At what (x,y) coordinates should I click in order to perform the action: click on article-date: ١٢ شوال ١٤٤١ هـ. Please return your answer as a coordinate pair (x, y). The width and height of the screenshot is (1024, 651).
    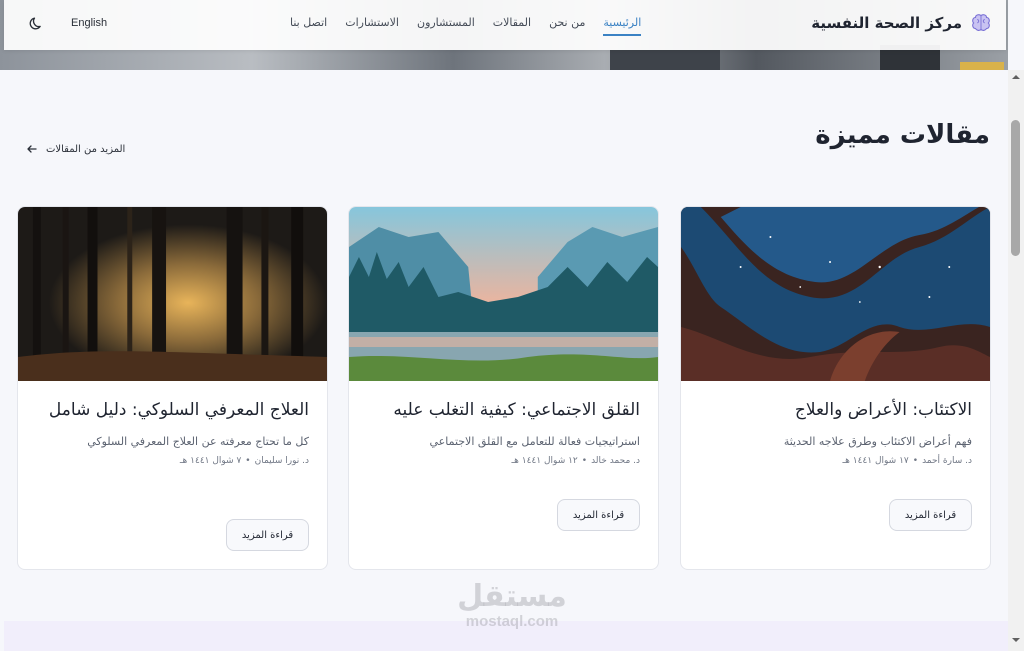
    Looking at the image, I should click on (544, 461).